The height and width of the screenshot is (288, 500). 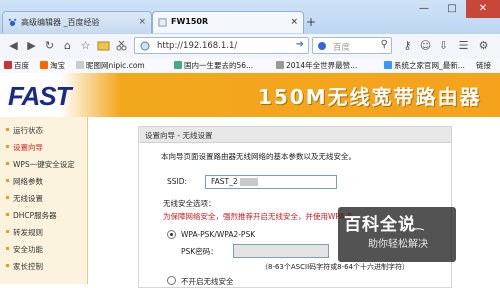 I want to click on ssid-input: FAST_2, so click(x=271, y=182).